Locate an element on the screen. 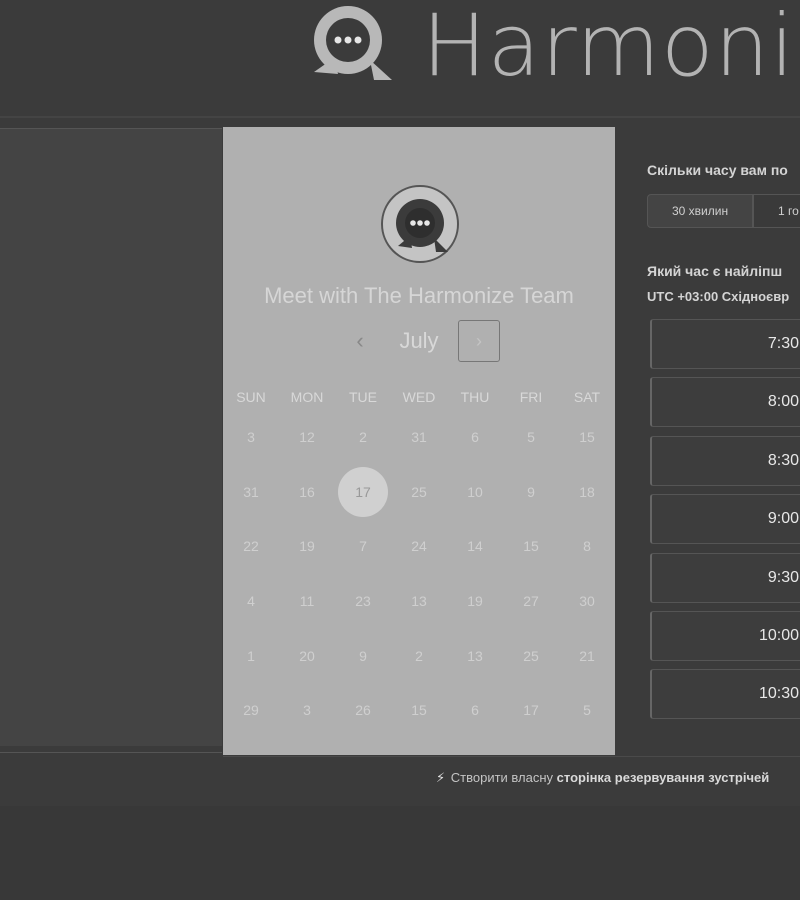 This screenshot has width=800, height=900. calendar-day-number: 20 is located at coordinates (307, 655).